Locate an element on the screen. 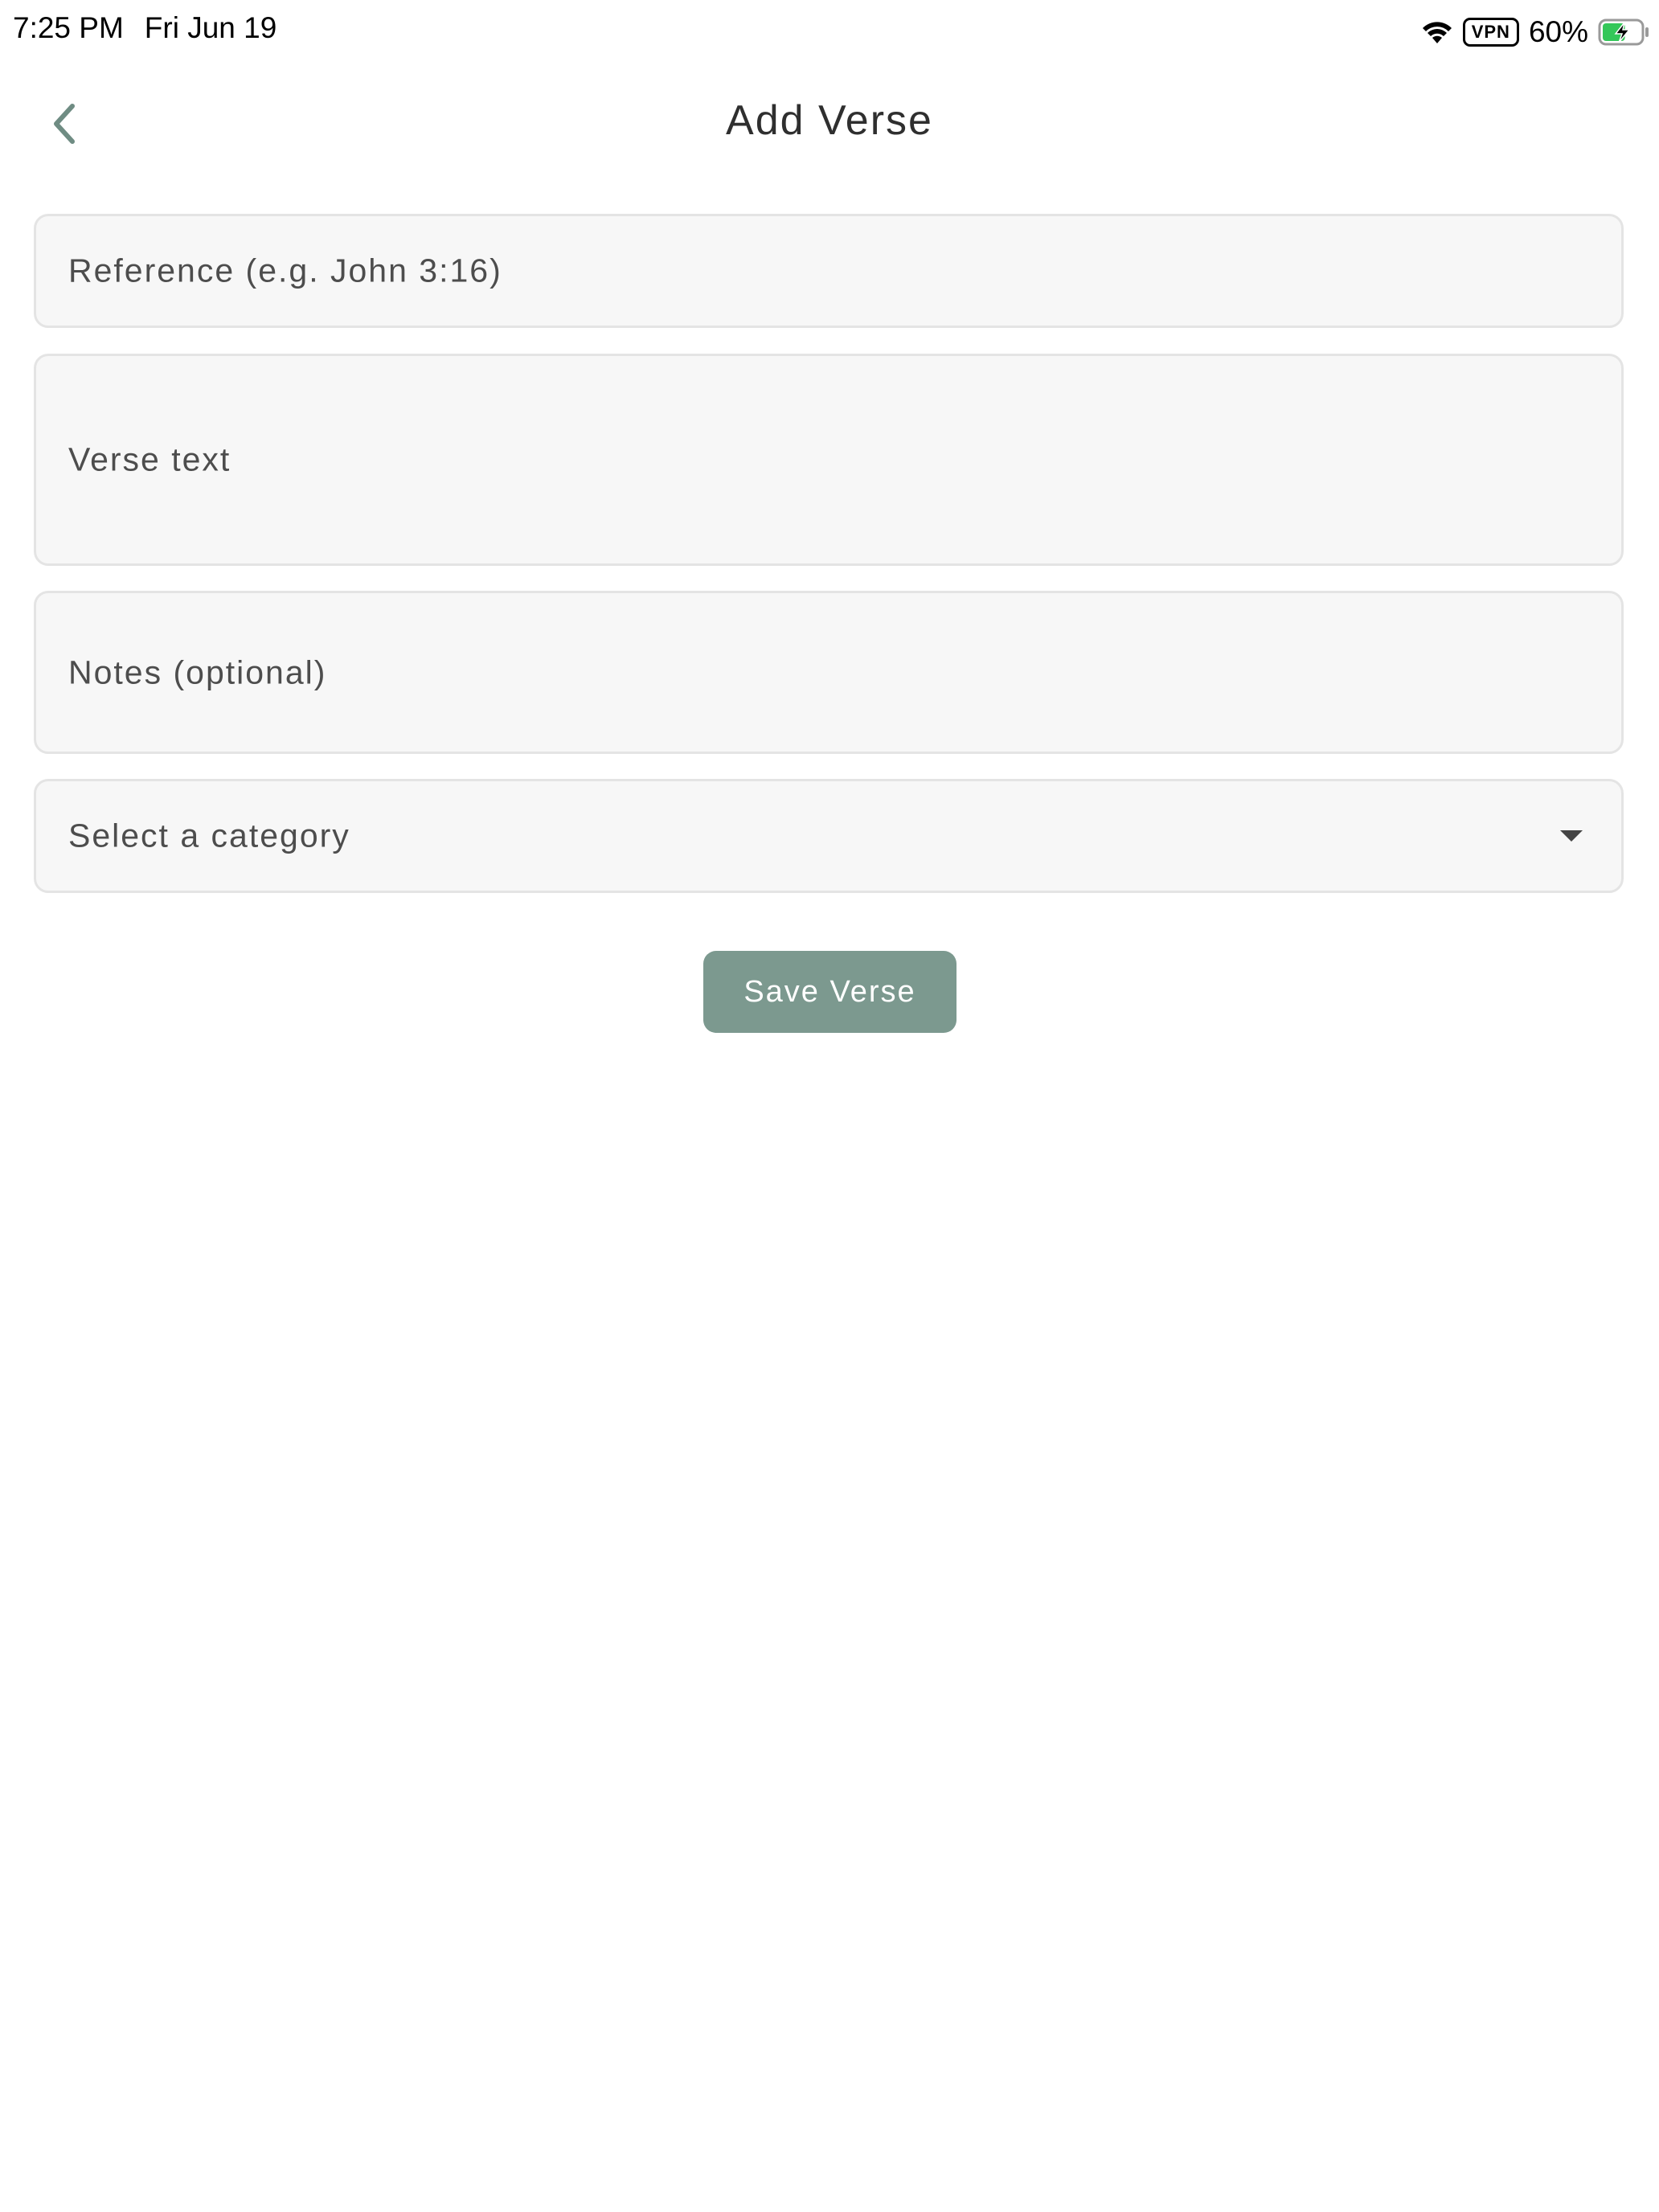  verse-text-placeholder: Verse text is located at coordinates (149, 459).